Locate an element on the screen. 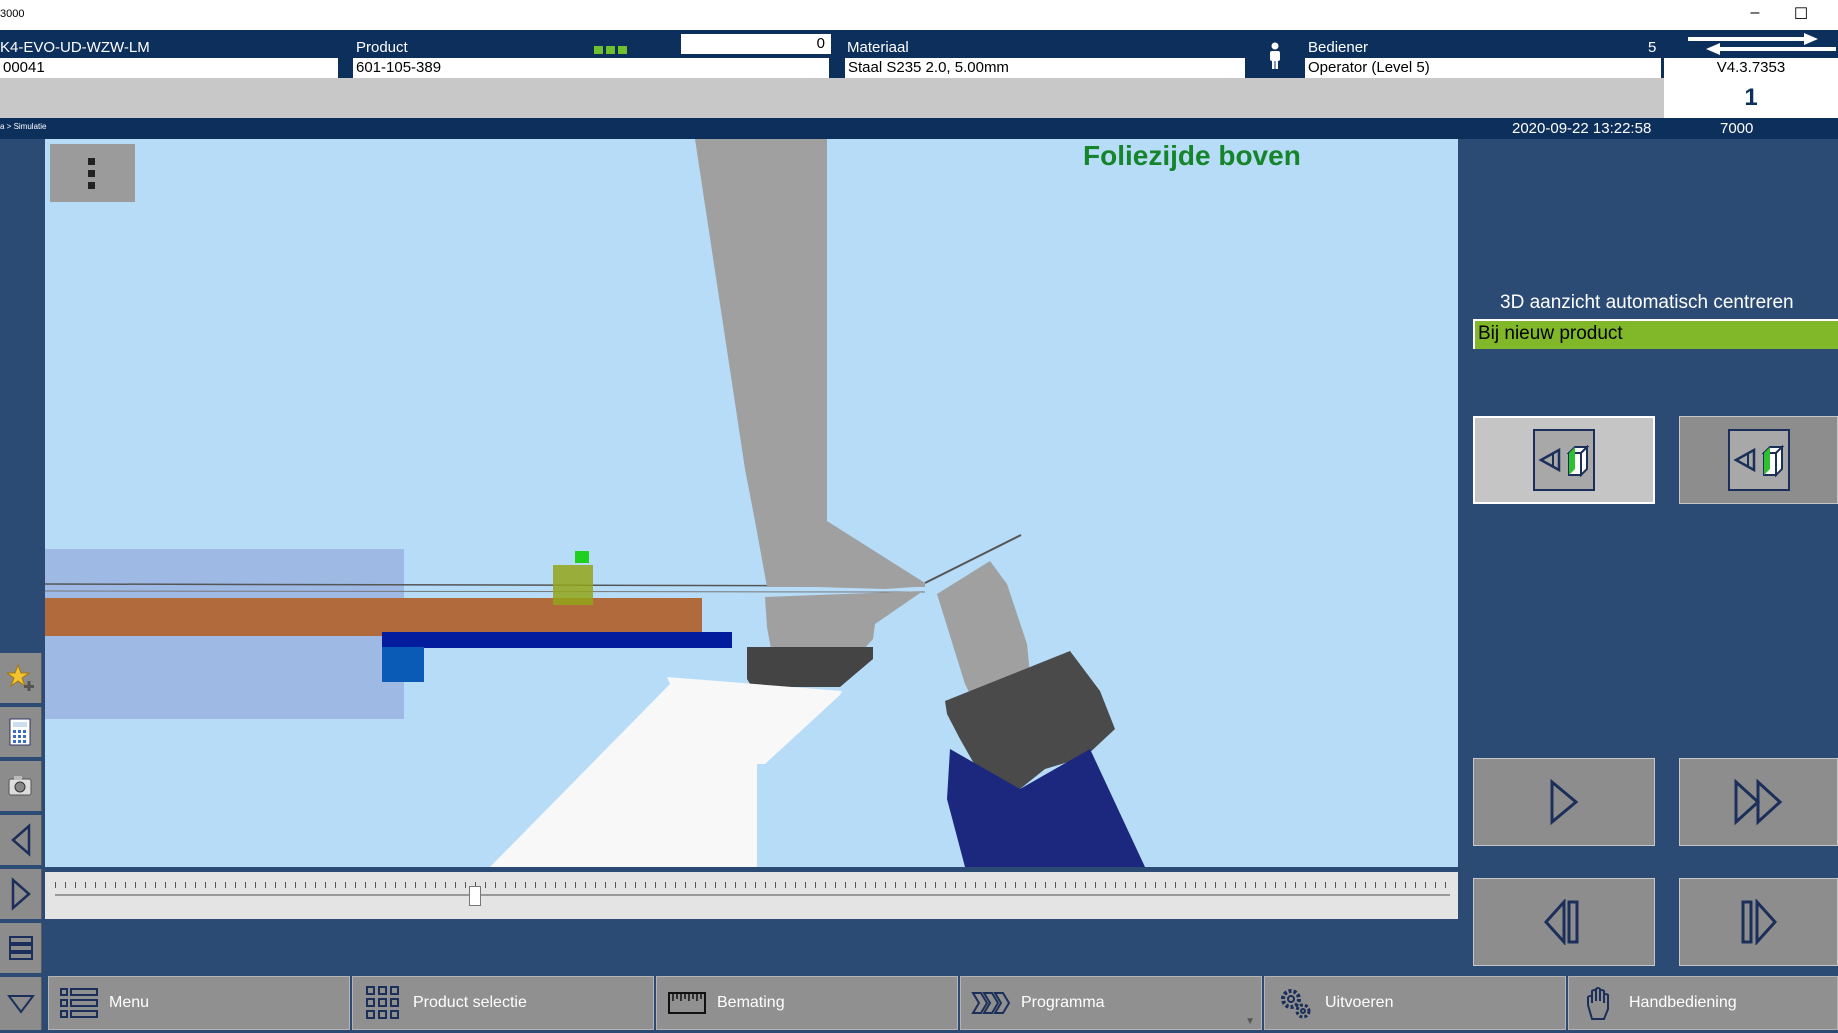 Image resolution: width=1838 pixels, height=1033 pixels. workpiece is located at coordinates (373, 617).